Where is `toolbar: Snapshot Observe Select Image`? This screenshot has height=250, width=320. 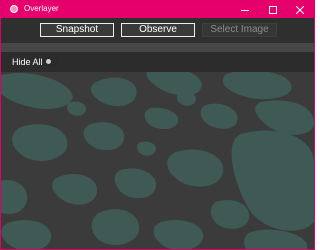 toolbar: Snapshot Observe Select Image is located at coordinates (157, 30).